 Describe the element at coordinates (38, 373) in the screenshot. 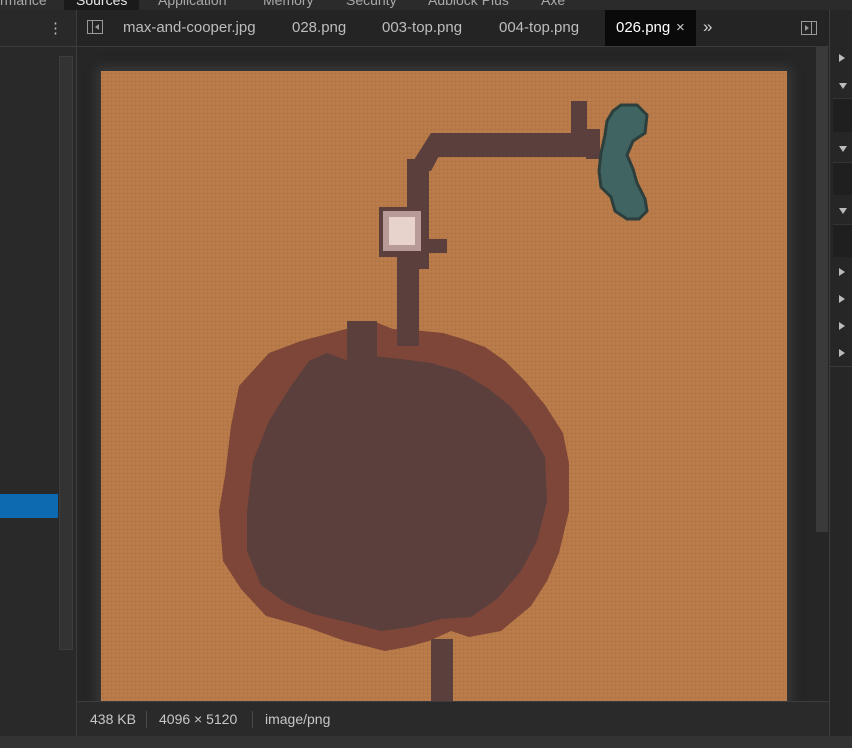

I see `navigator-pane: ⋮` at that location.